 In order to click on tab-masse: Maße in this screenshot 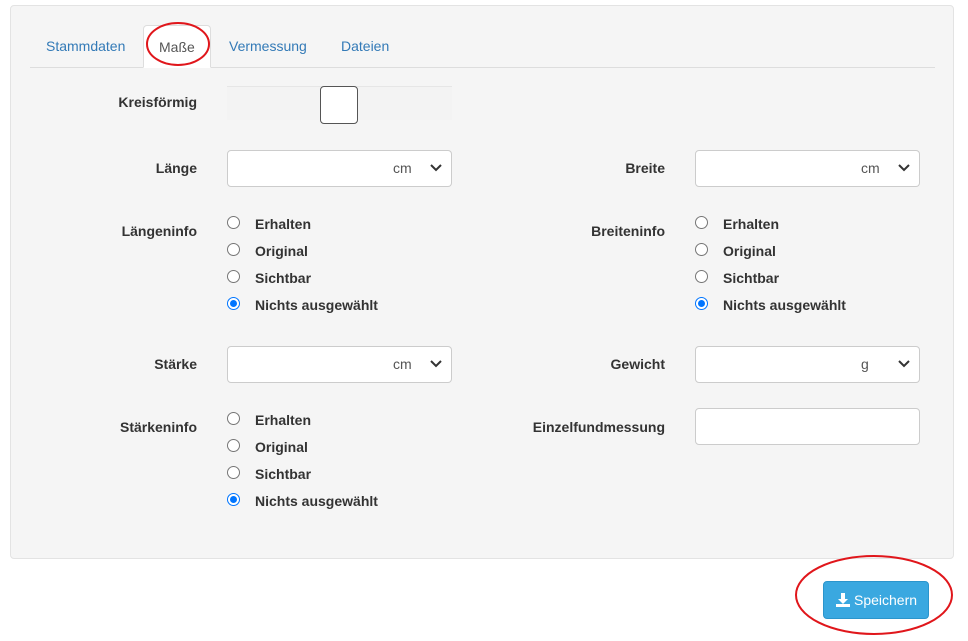, I will do `click(177, 46)`.